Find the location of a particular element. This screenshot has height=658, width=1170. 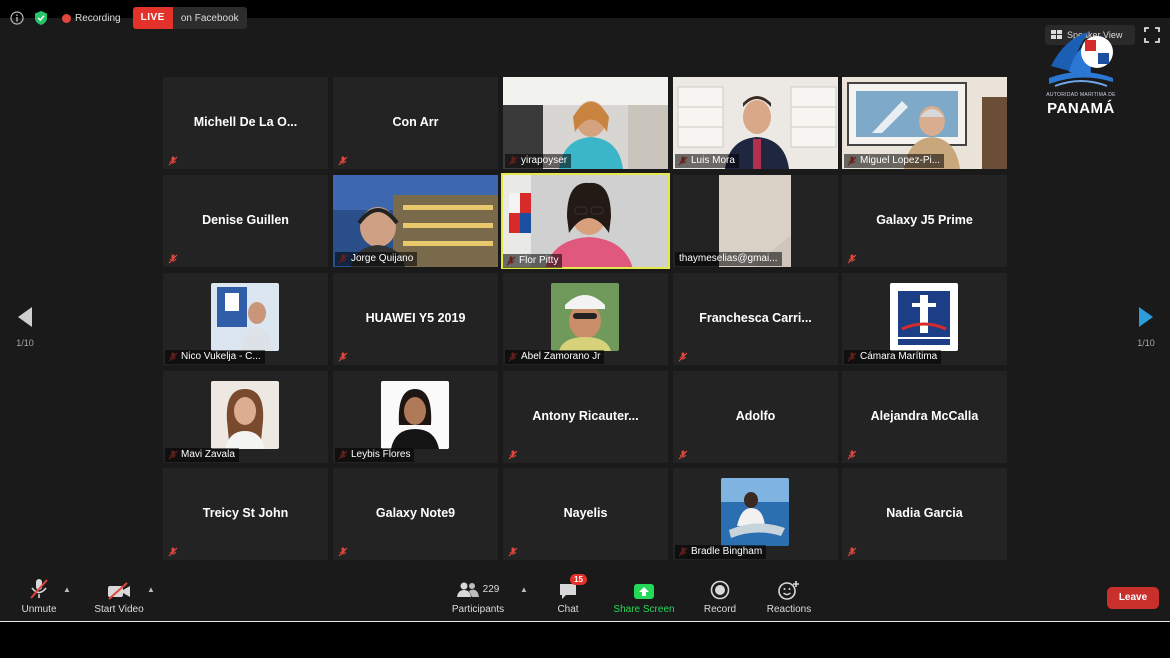

chat-button: 15 Chat is located at coordinates (570, 594).